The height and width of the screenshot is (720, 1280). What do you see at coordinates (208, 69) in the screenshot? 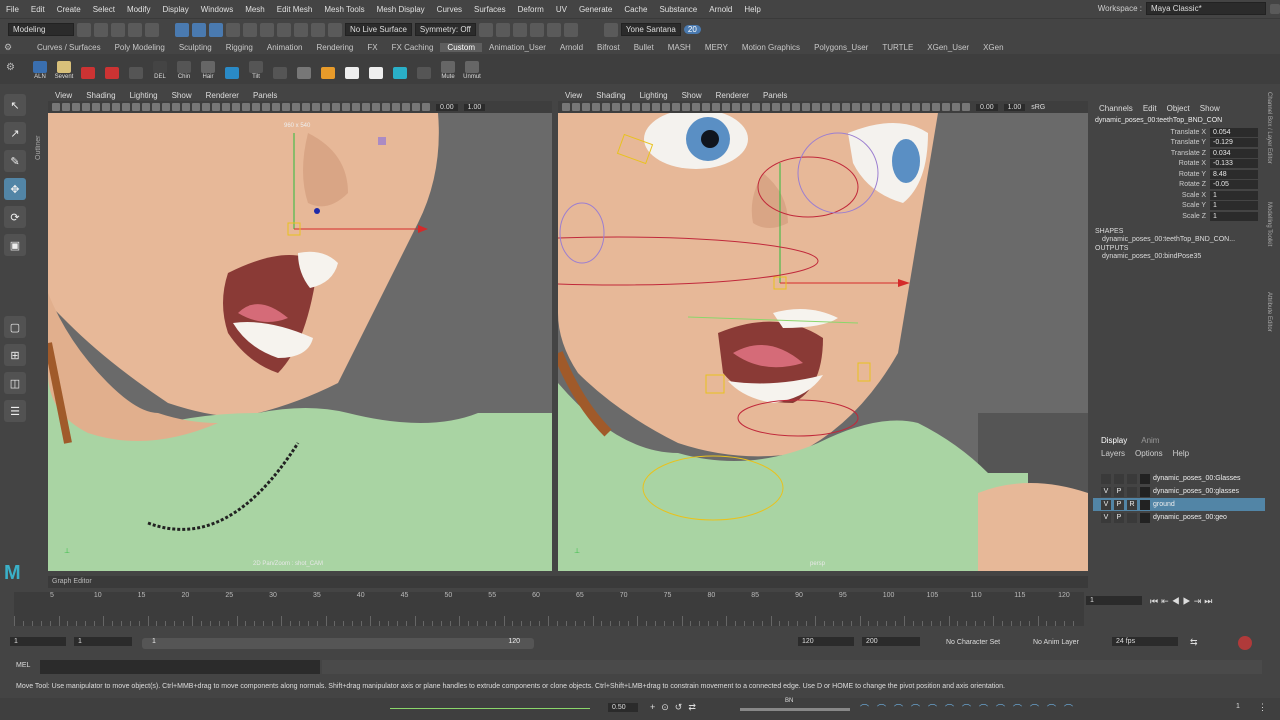
I see `shelf-button-7: Hair` at bounding box center [208, 69].